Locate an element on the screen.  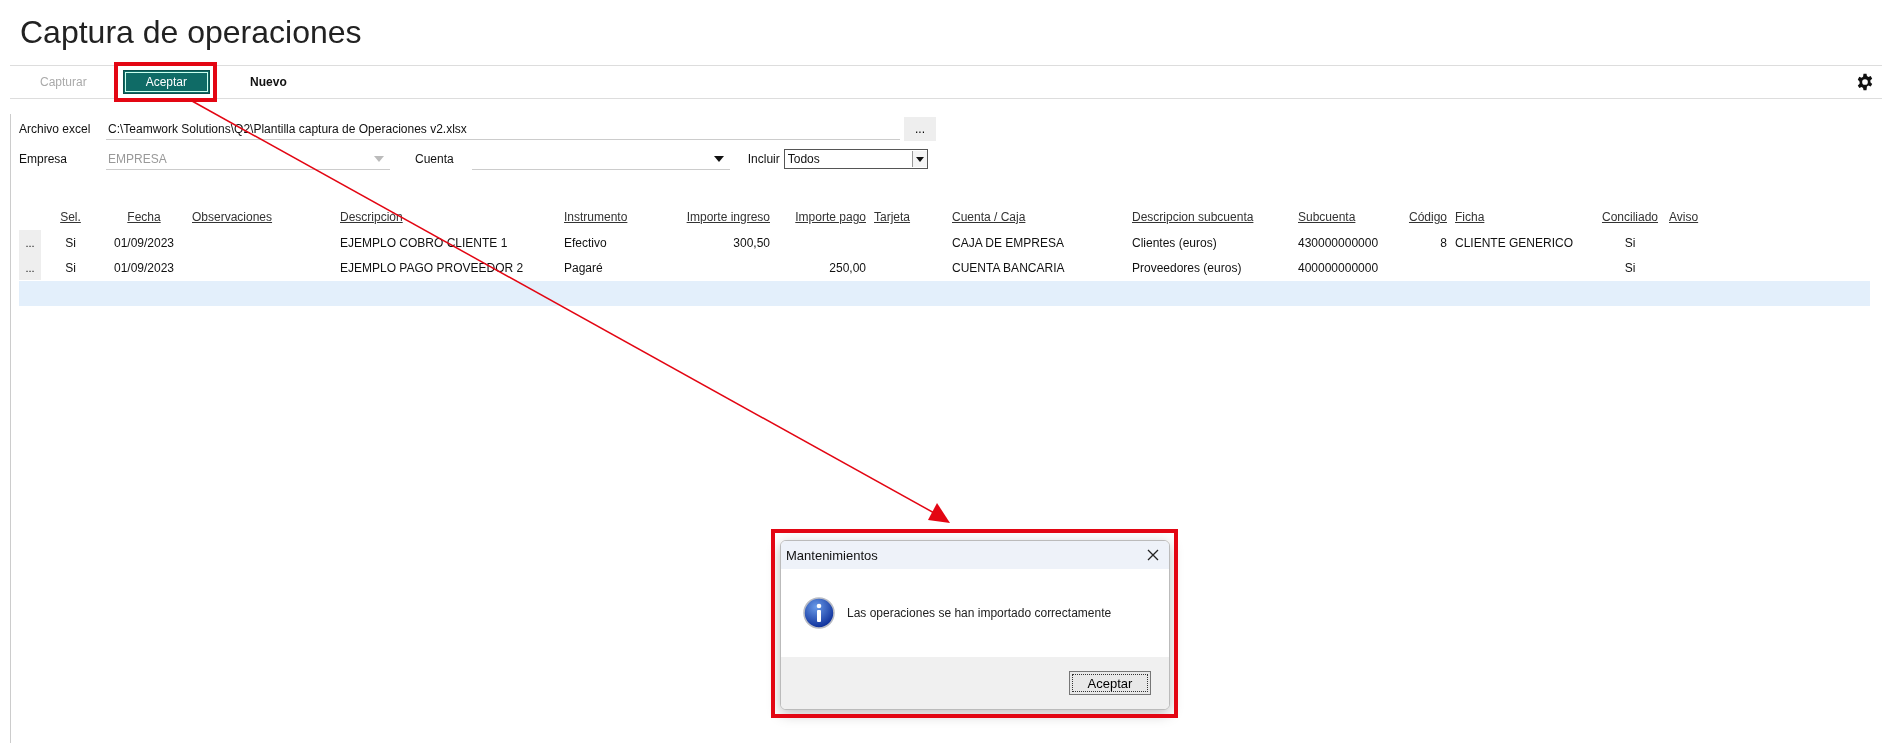
table-cell-text: EJEMPLO COBRO CLIENTE 1 is located at coordinates (424, 243).